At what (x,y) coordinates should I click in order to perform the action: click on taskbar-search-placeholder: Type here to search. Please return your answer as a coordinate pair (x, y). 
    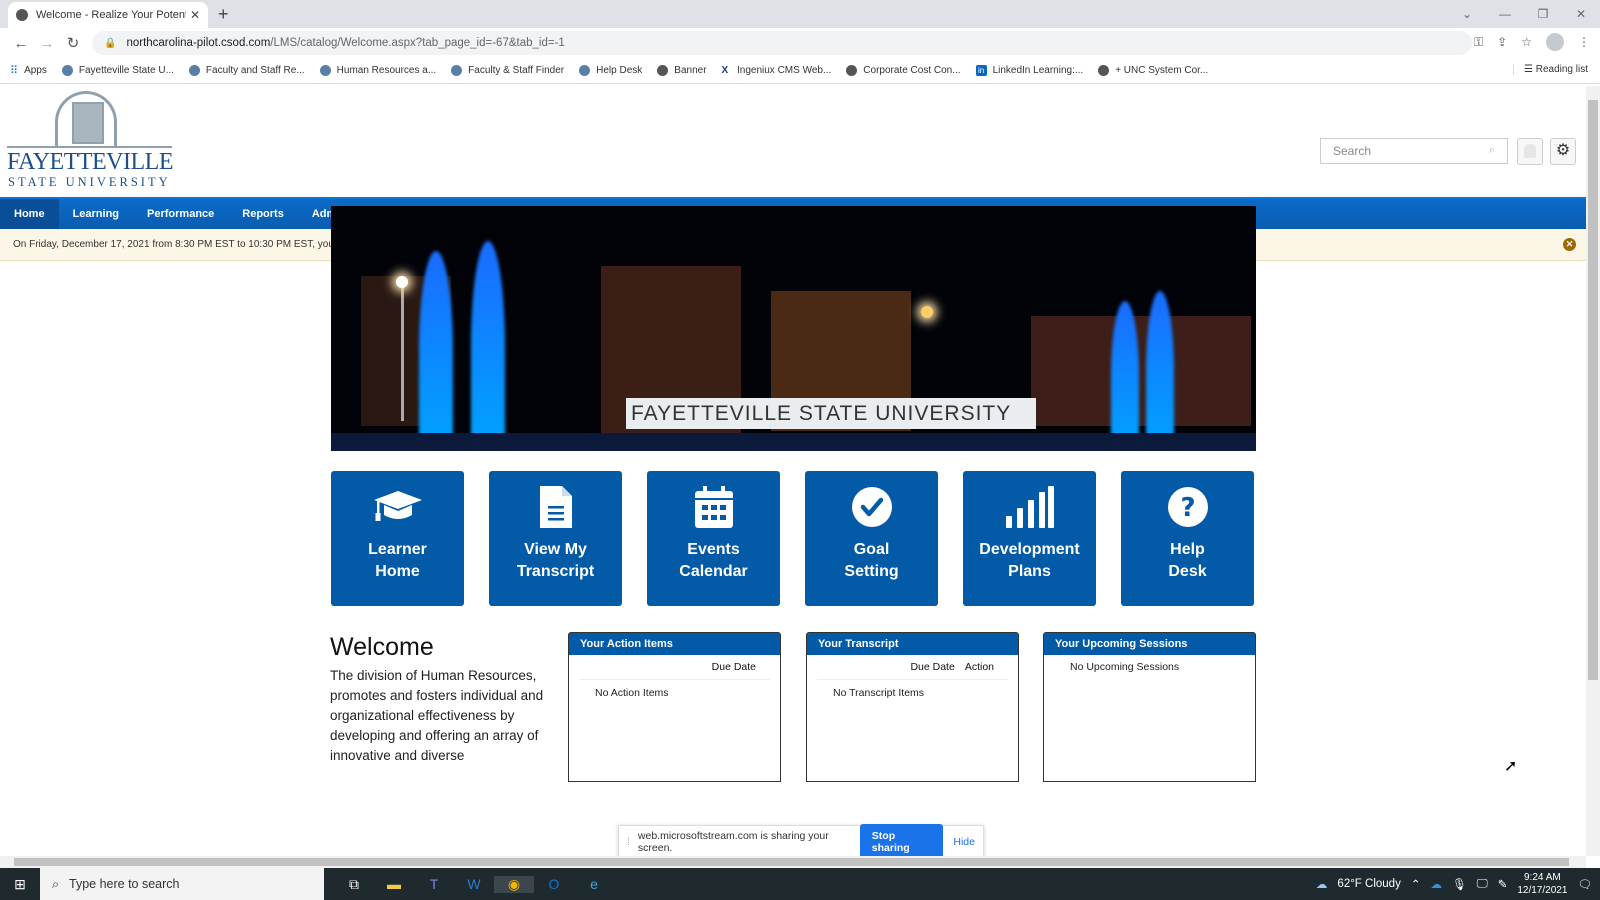
    Looking at the image, I should click on (124, 884).